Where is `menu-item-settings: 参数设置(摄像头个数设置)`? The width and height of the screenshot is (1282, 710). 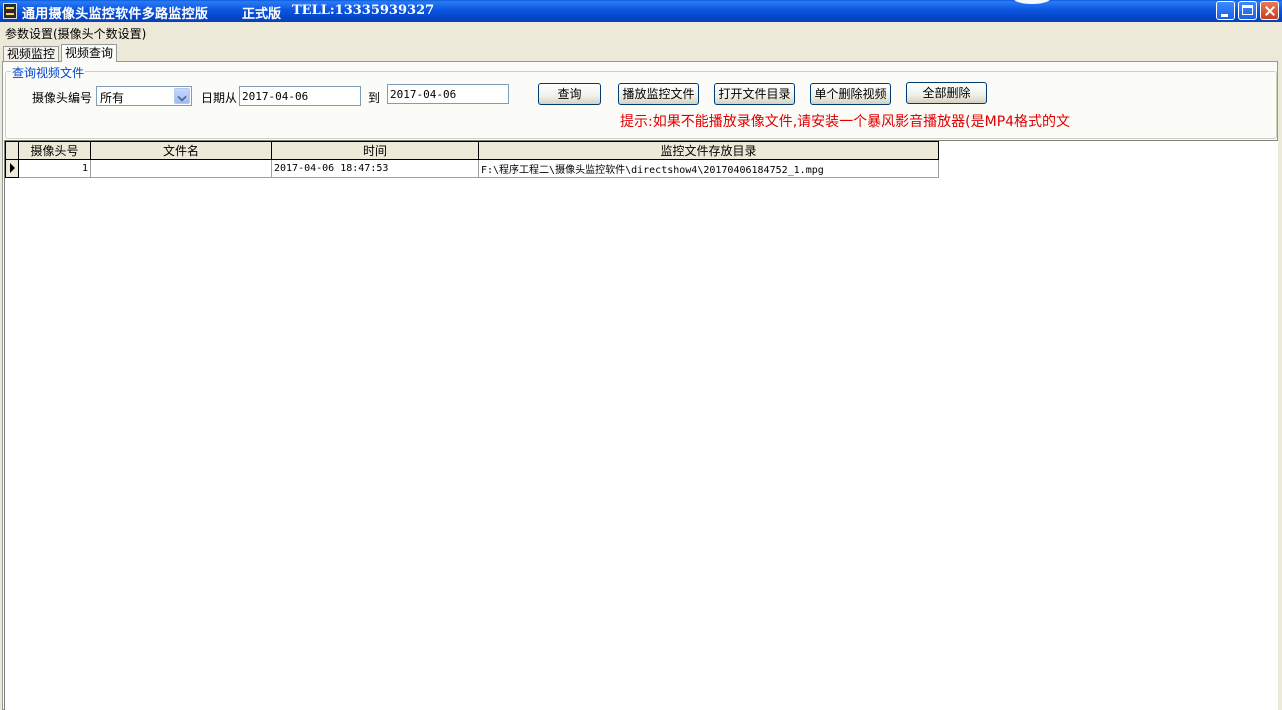 menu-item-settings: 参数设置(摄像头个数设置) is located at coordinates (75, 33).